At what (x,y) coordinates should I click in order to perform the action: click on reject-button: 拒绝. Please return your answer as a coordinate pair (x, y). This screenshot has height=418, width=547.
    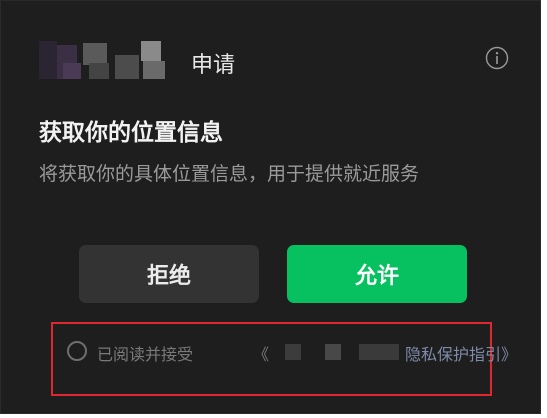
    Looking at the image, I should click on (169, 274).